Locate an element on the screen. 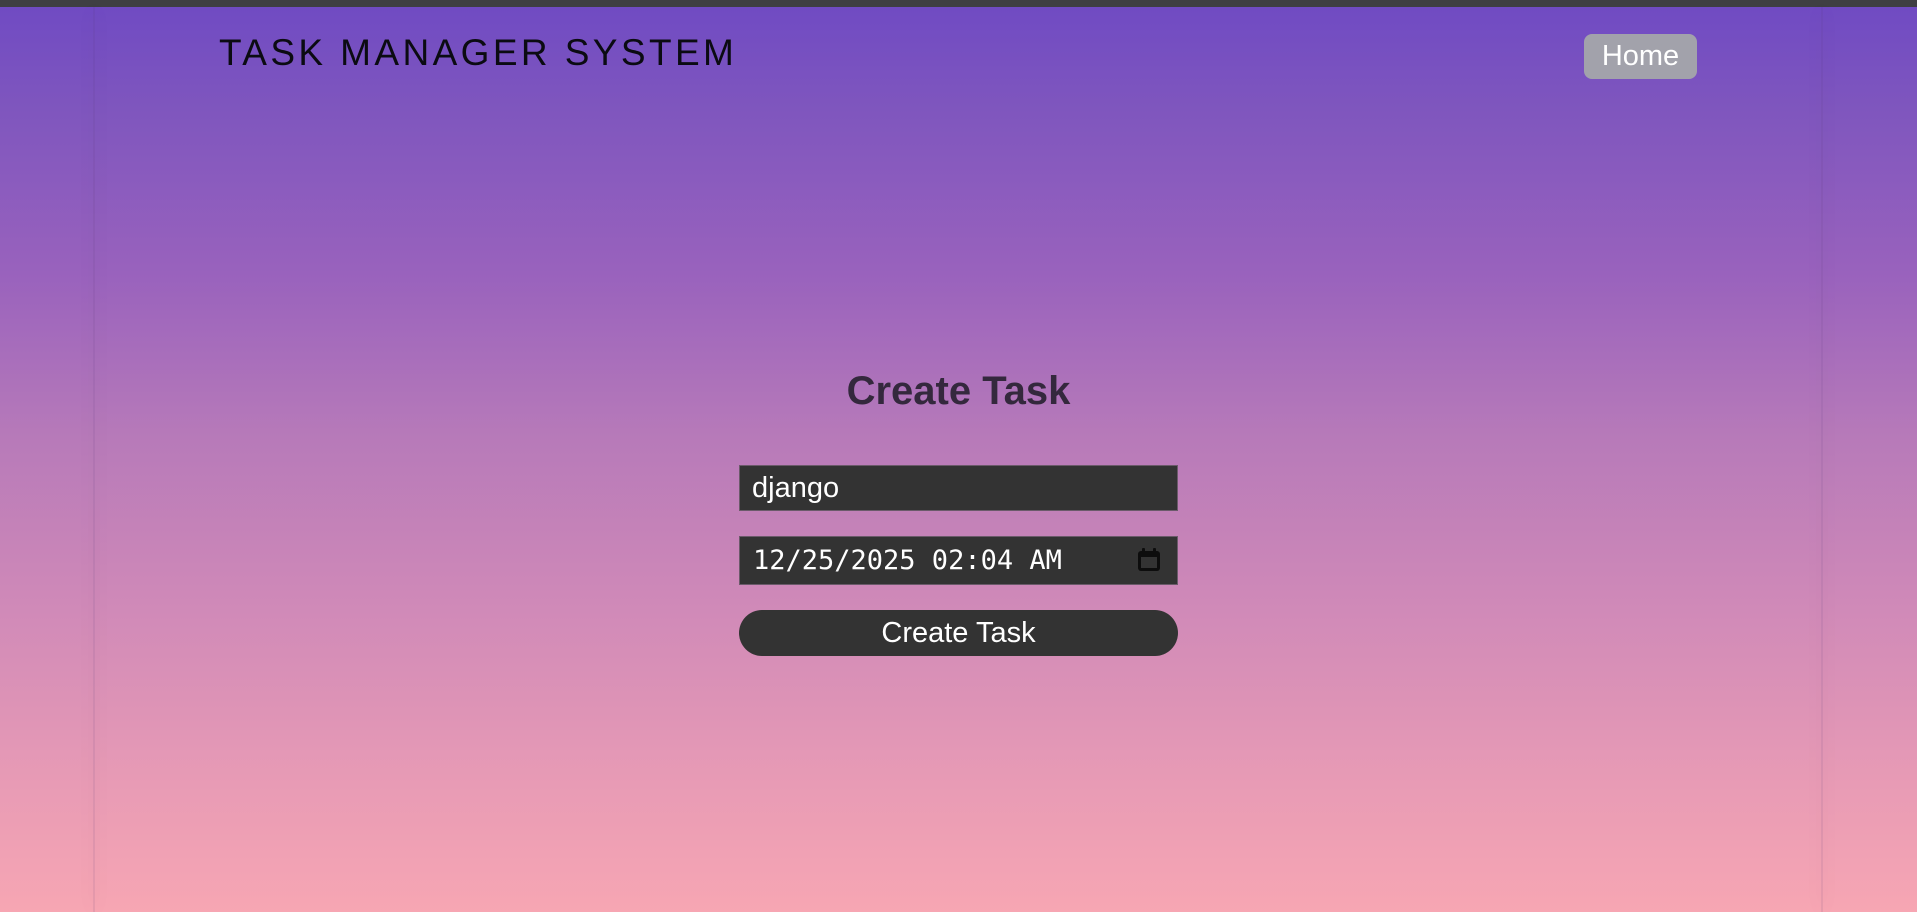  page-container-right-edge is located at coordinates (1822, 459).